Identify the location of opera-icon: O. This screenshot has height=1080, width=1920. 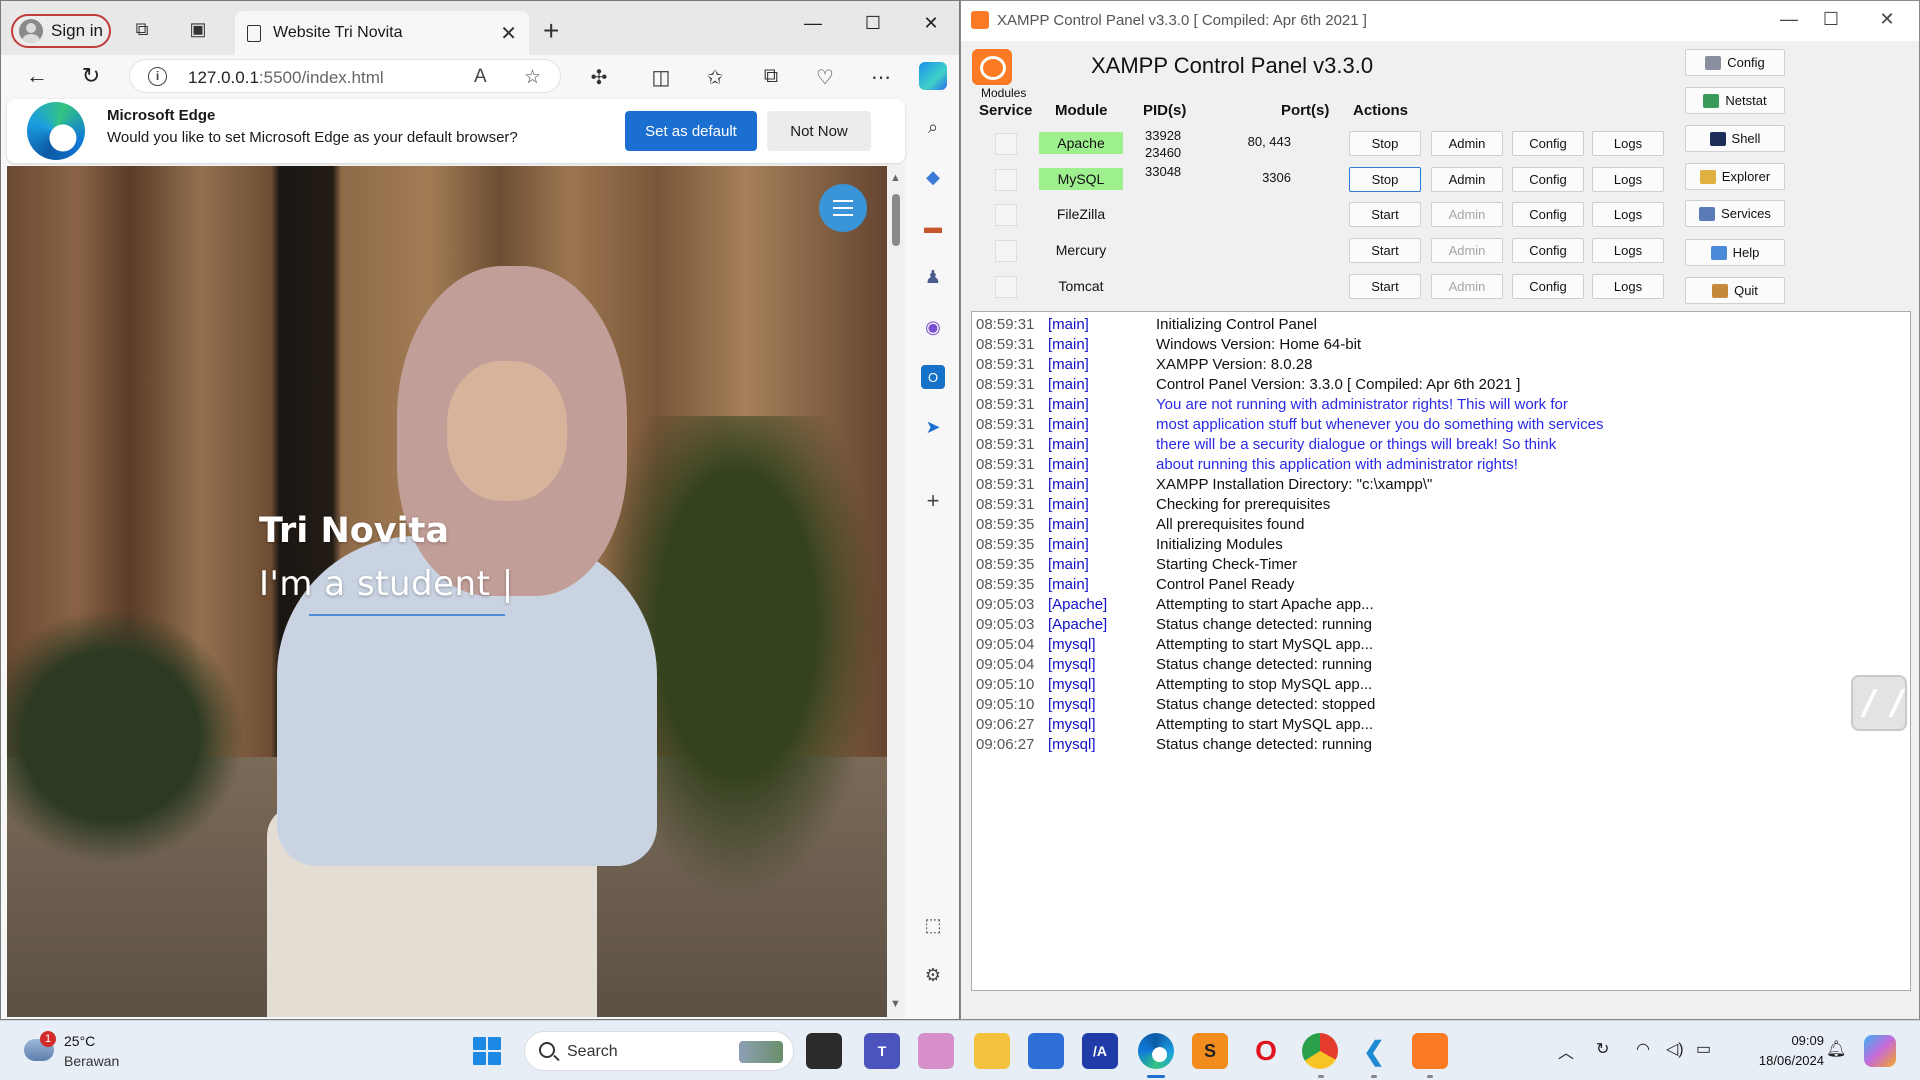
(1266, 1051).